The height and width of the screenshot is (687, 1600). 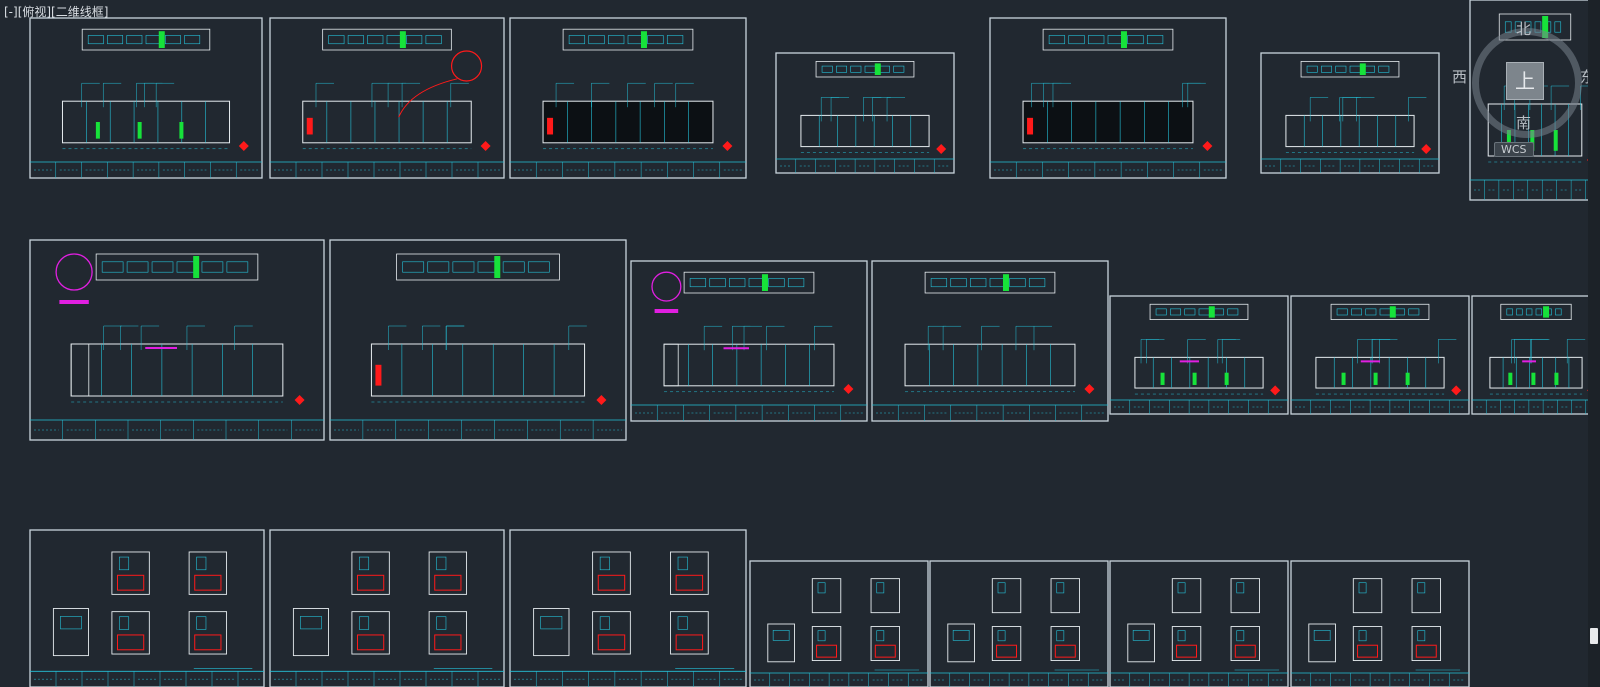 What do you see at coordinates (1459, 76) in the screenshot?
I see `compass-west-label: 西` at bounding box center [1459, 76].